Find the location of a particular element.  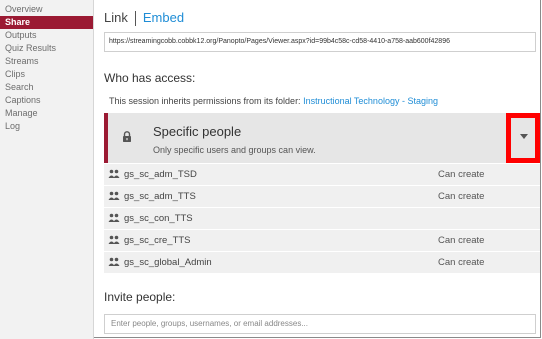

access-level-description: Only specific users and groups can view. is located at coordinates (234, 150).